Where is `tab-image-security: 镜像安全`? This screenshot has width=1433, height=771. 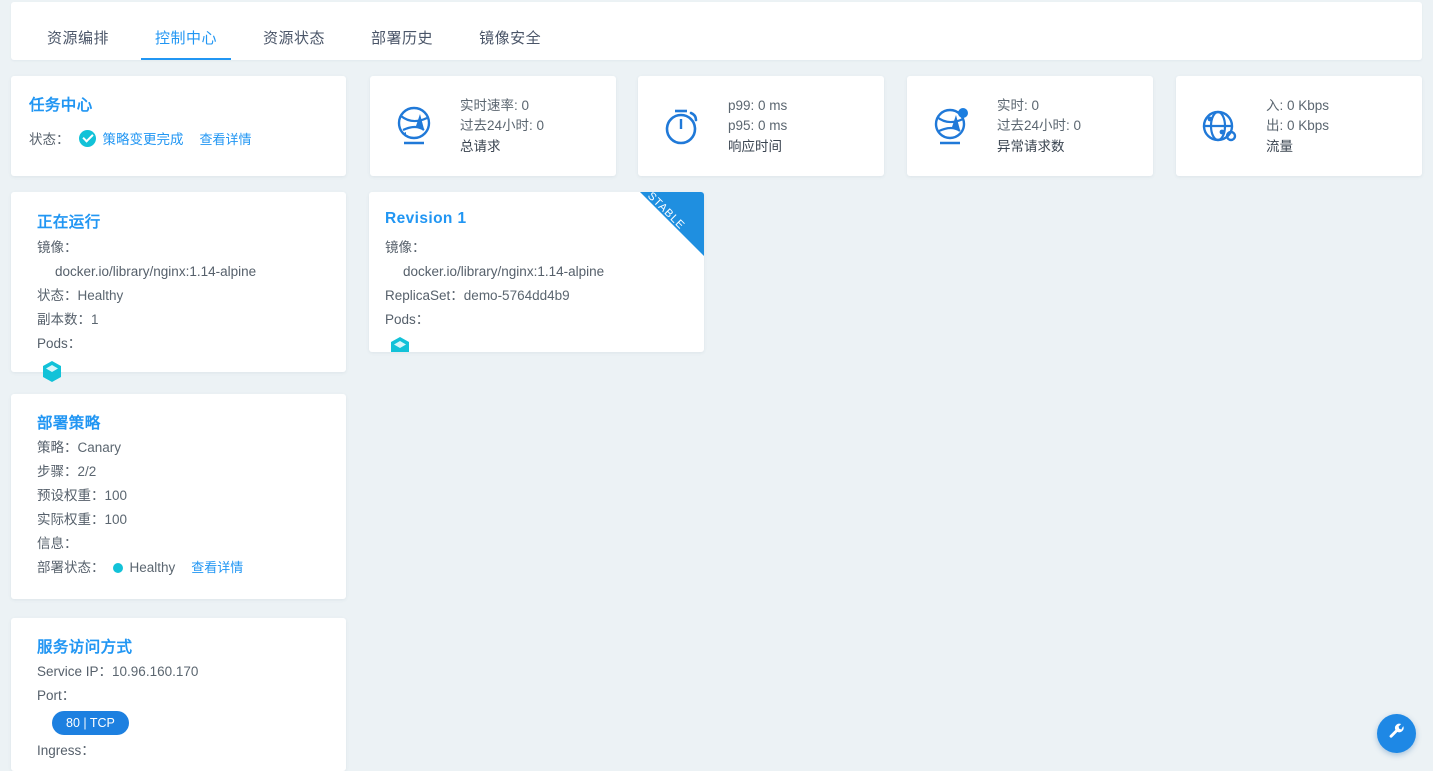
tab-image-security: 镜像安全 is located at coordinates (510, 45).